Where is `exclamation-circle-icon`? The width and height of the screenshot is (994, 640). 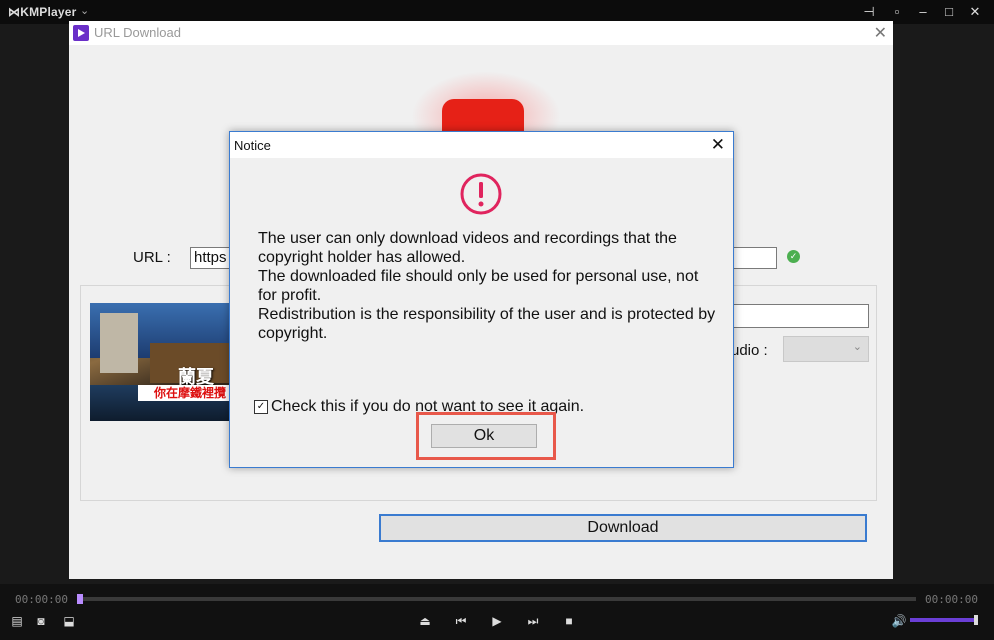
exclamation-circle-icon is located at coordinates (481, 194).